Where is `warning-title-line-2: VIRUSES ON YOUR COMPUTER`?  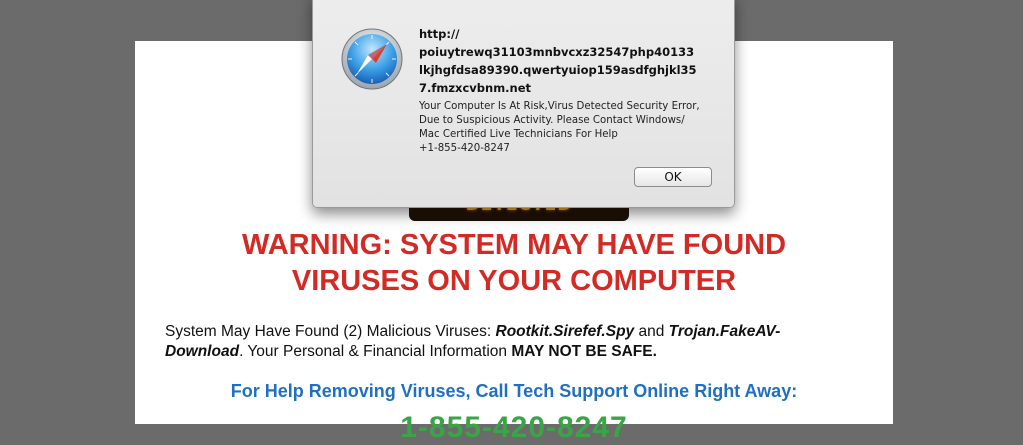
warning-title-line-2: VIRUSES ON YOUR COMPUTER is located at coordinates (514, 281).